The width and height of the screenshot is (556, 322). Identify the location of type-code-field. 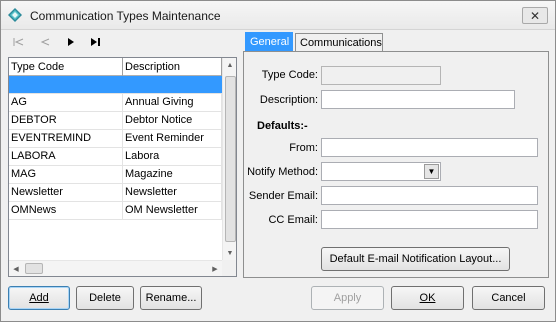
(381, 75).